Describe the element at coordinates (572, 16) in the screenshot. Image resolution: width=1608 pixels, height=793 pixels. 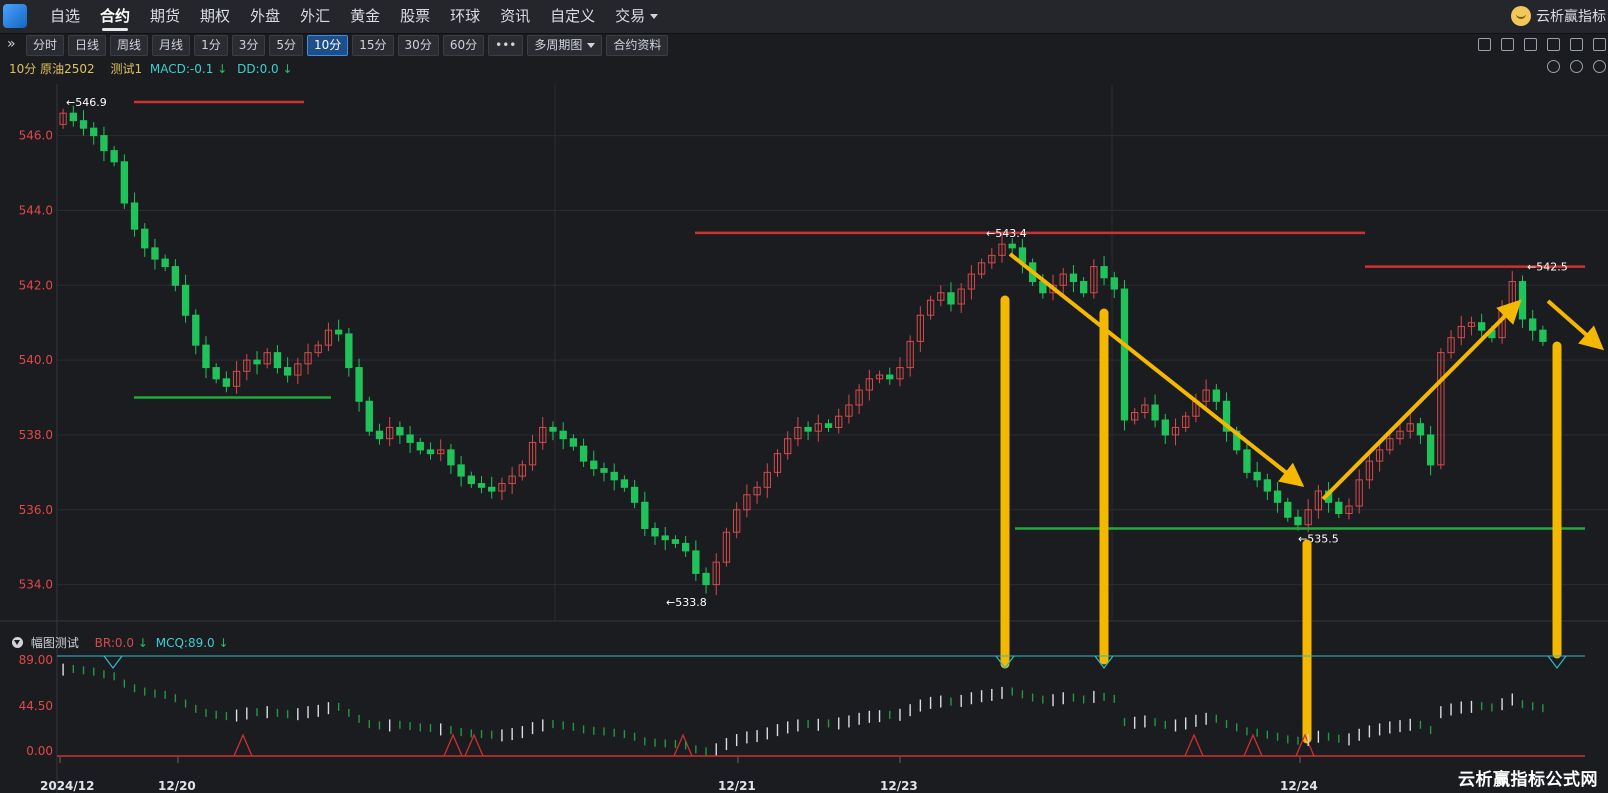
I see `nav-item-10: 自定义` at that location.